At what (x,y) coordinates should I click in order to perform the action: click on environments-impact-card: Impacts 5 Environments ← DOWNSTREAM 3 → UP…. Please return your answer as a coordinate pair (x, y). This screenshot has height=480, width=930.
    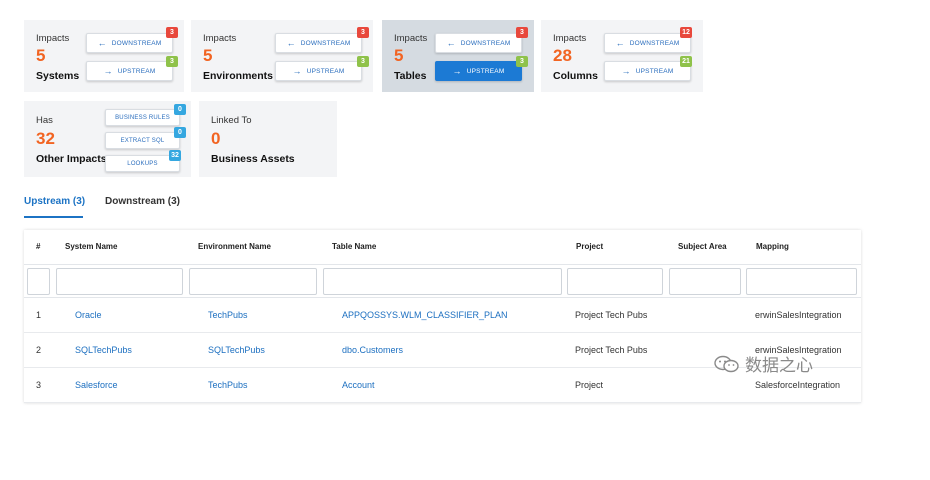
    Looking at the image, I should click on (282, 56).